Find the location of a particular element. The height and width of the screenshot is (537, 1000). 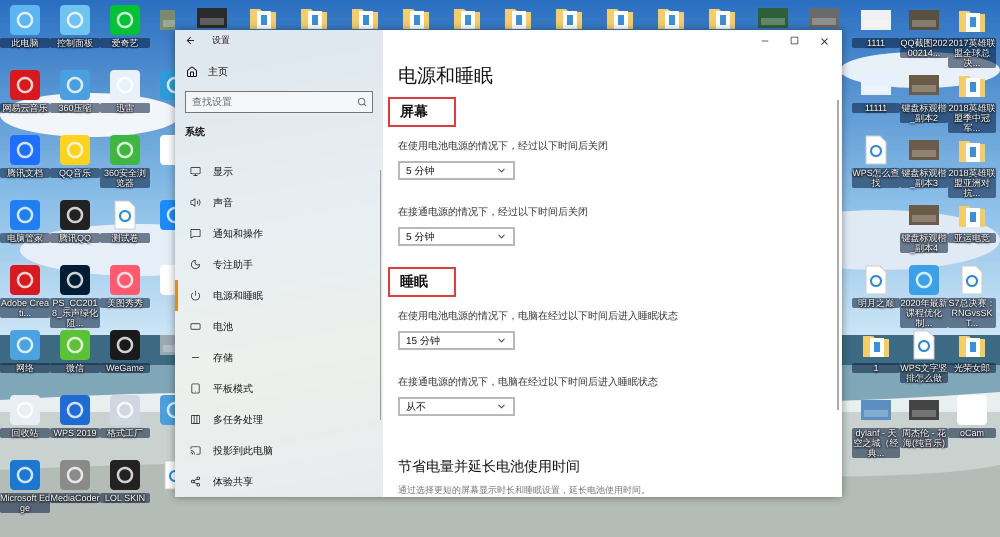

nav-item: 声音 is located at coordinates (279, 202).